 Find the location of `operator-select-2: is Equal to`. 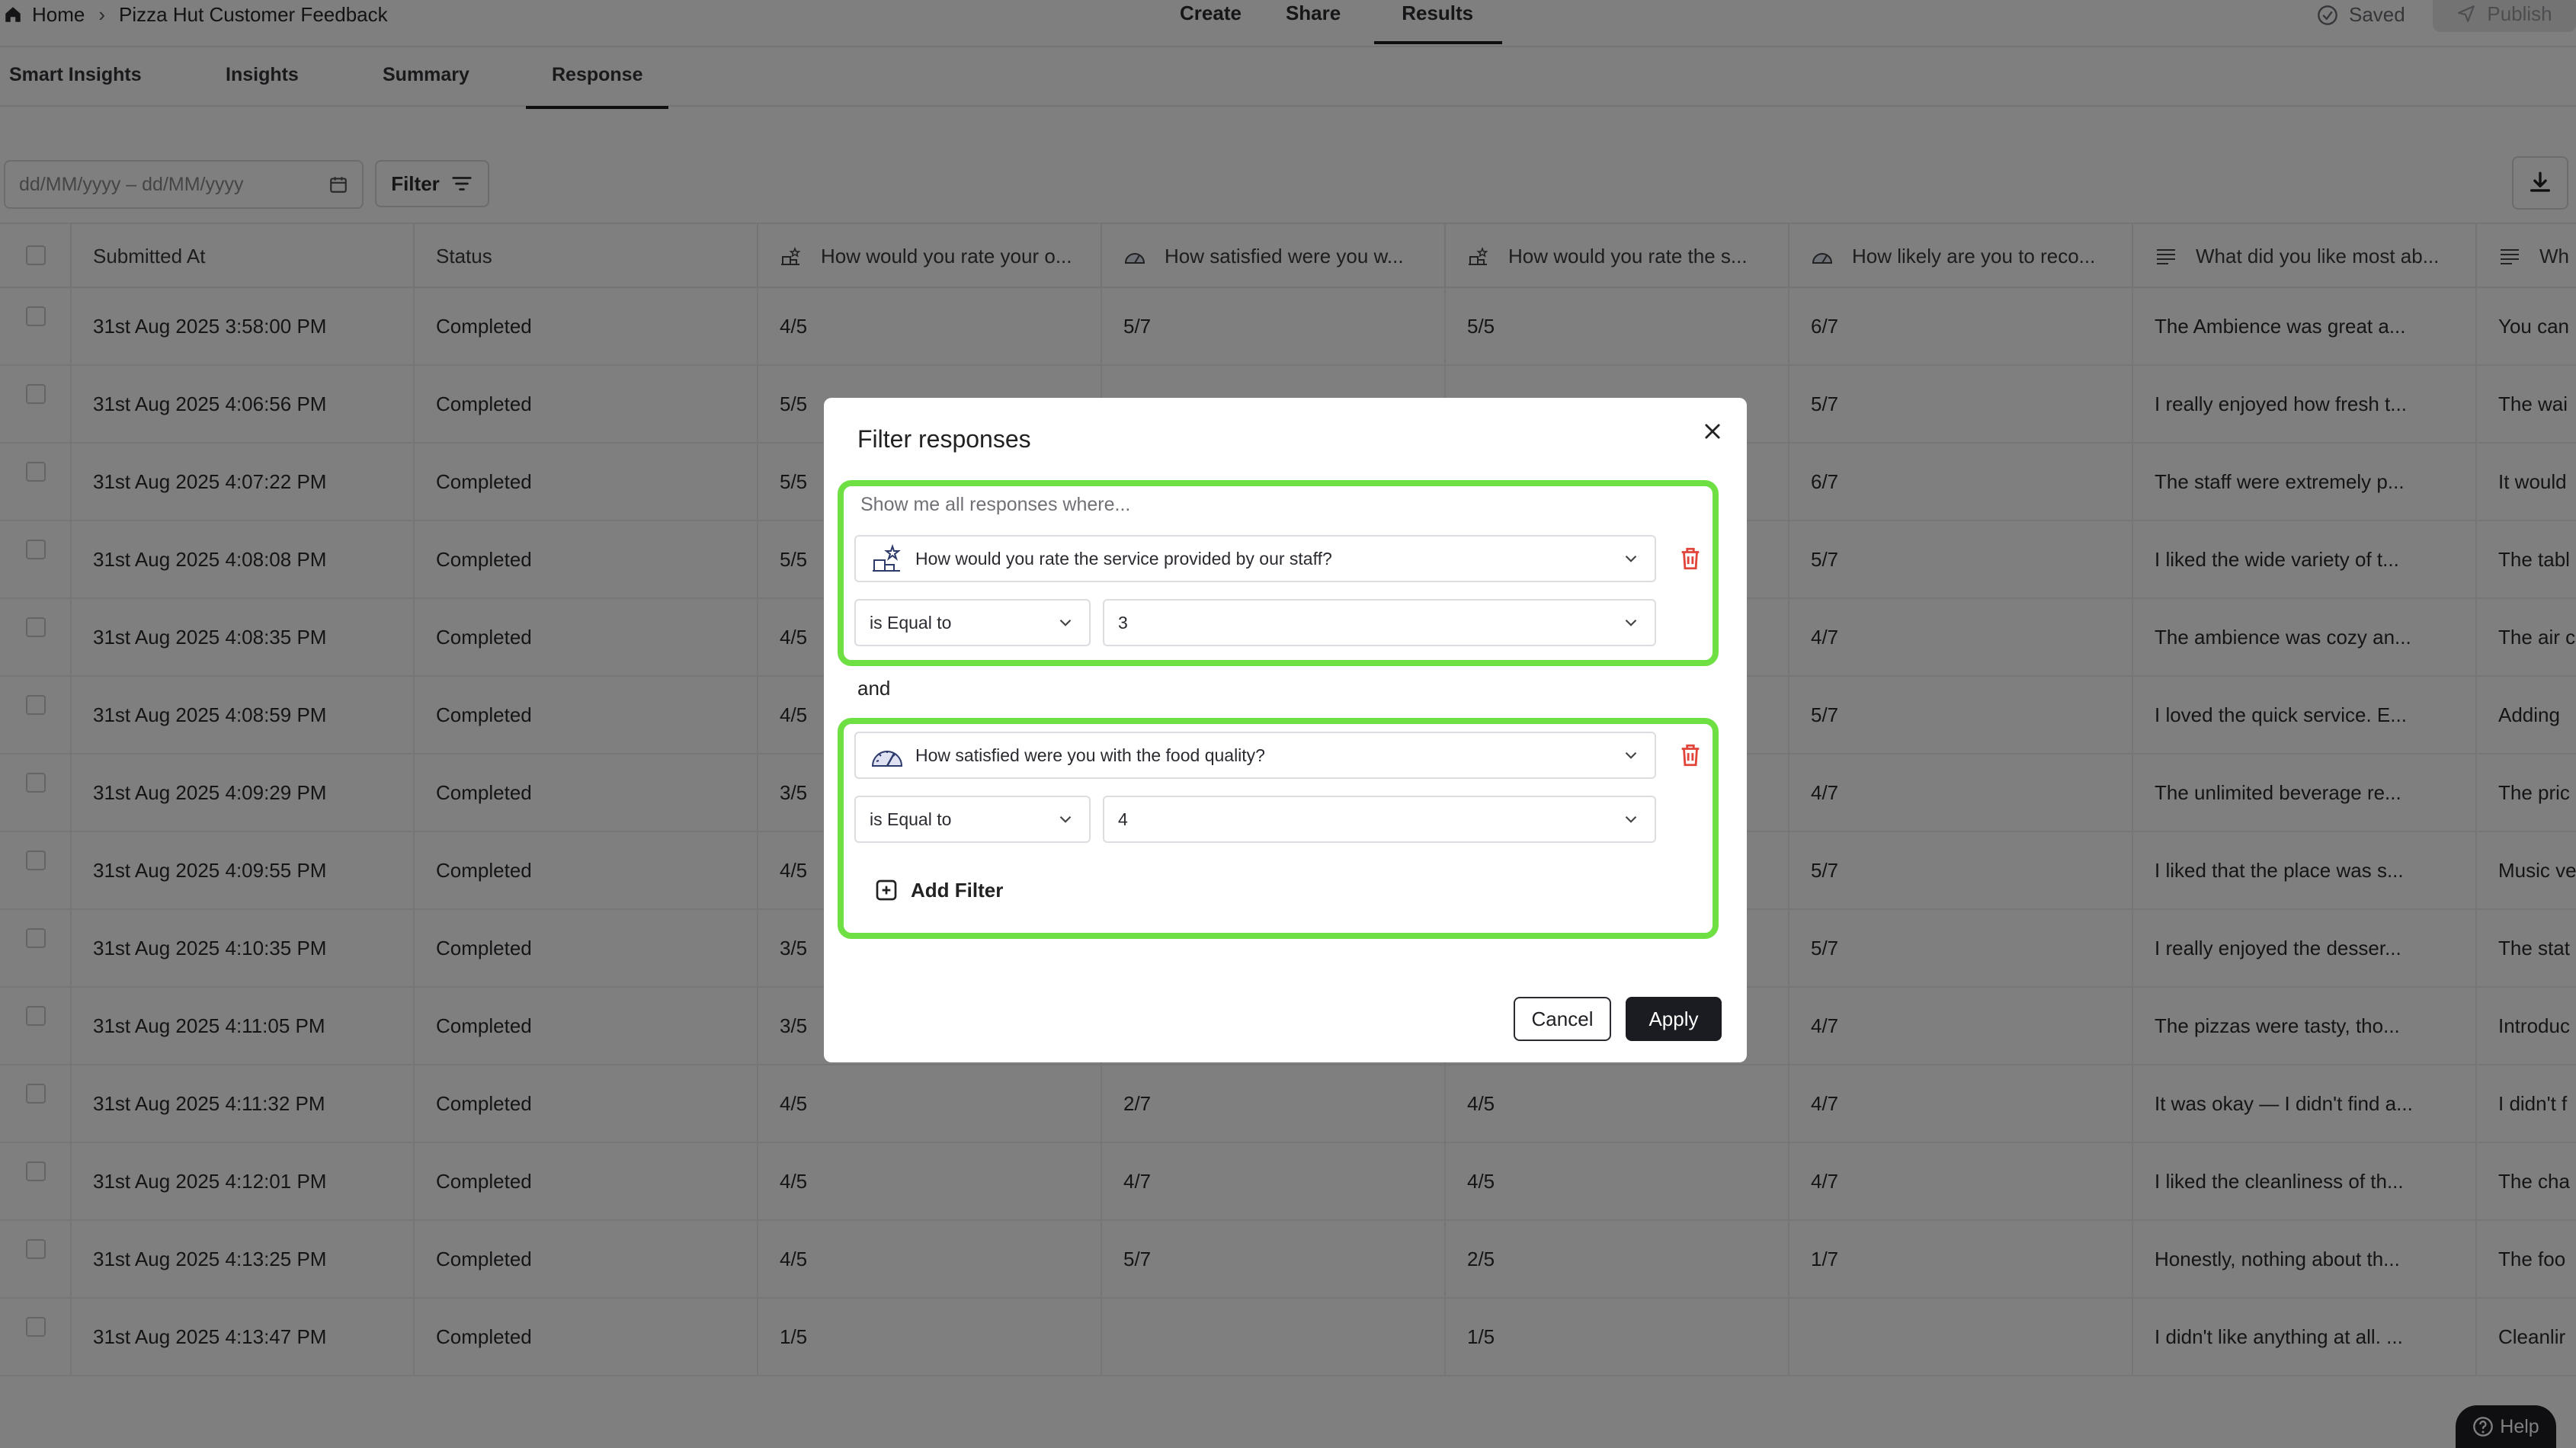

operator-select-2: is Equal to is located at coordinates (972, 820).